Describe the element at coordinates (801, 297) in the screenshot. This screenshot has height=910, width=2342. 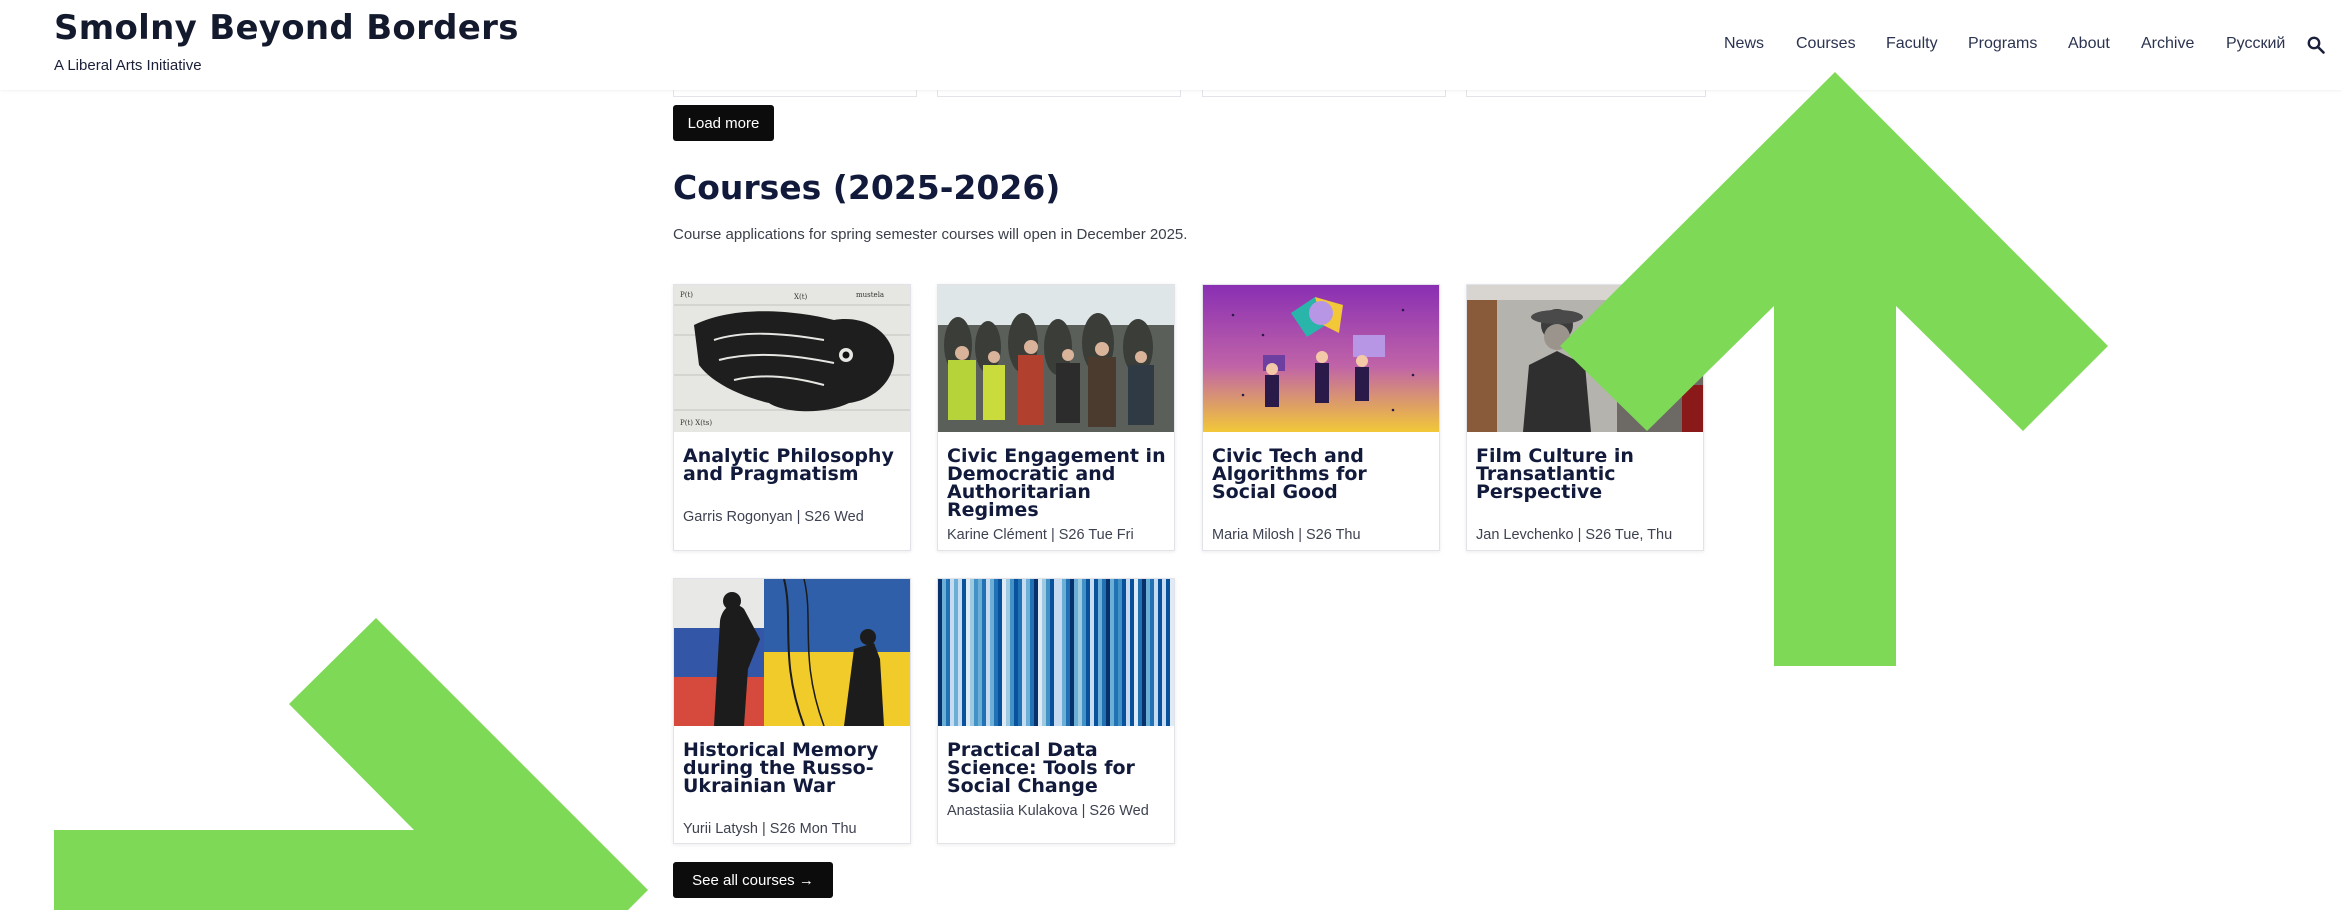
I see `svg-text: X(t)` at that location.